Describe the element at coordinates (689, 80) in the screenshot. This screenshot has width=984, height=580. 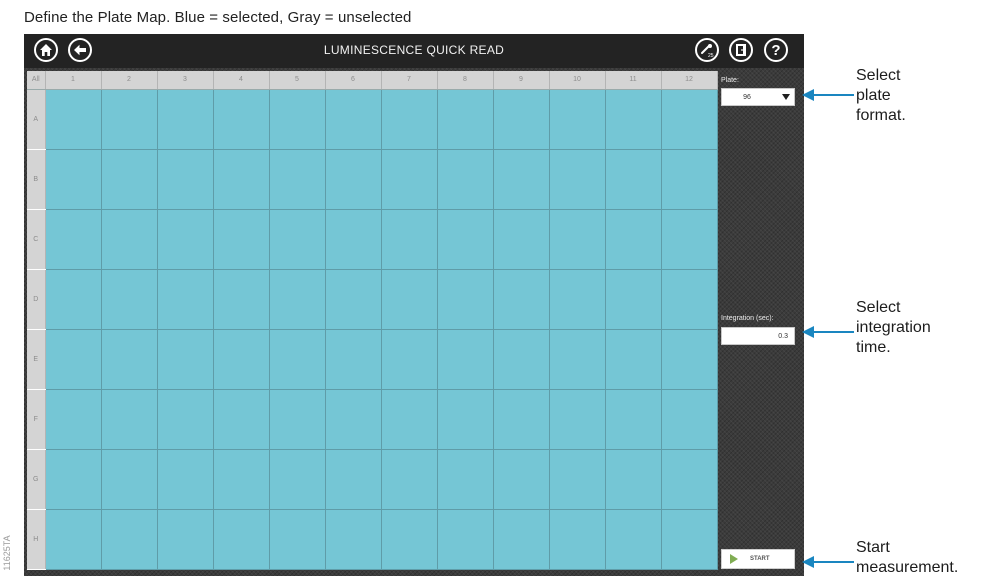
I see `column-header: 12` at that location.